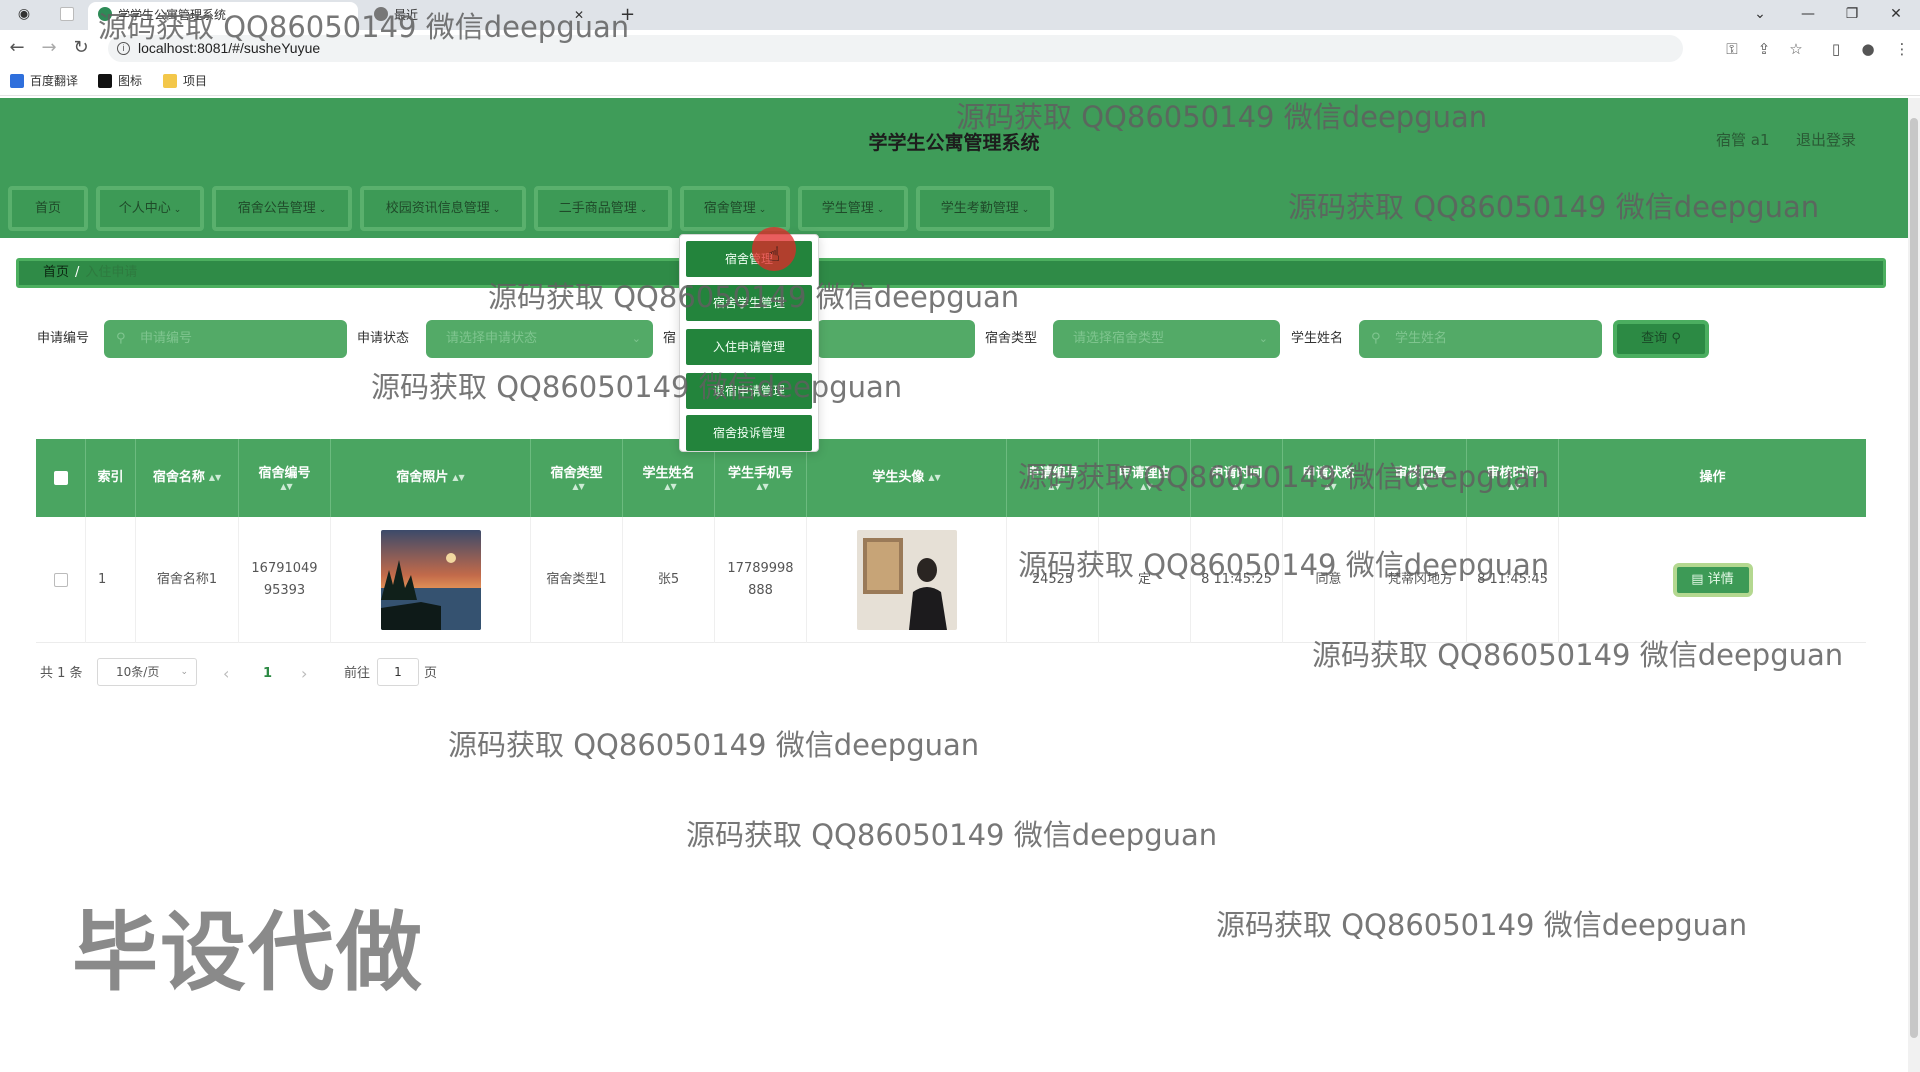 This screenshot has height=1072, width=1920. I want to click on pagination-total: 共 1 条, so click(61, 673).